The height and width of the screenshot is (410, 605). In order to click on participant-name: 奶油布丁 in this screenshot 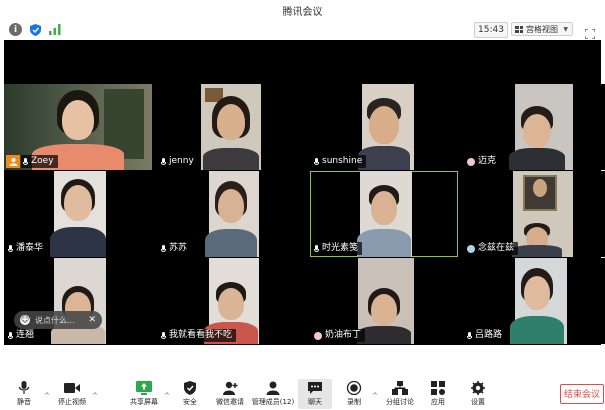, I will do `click(343, 335)`.